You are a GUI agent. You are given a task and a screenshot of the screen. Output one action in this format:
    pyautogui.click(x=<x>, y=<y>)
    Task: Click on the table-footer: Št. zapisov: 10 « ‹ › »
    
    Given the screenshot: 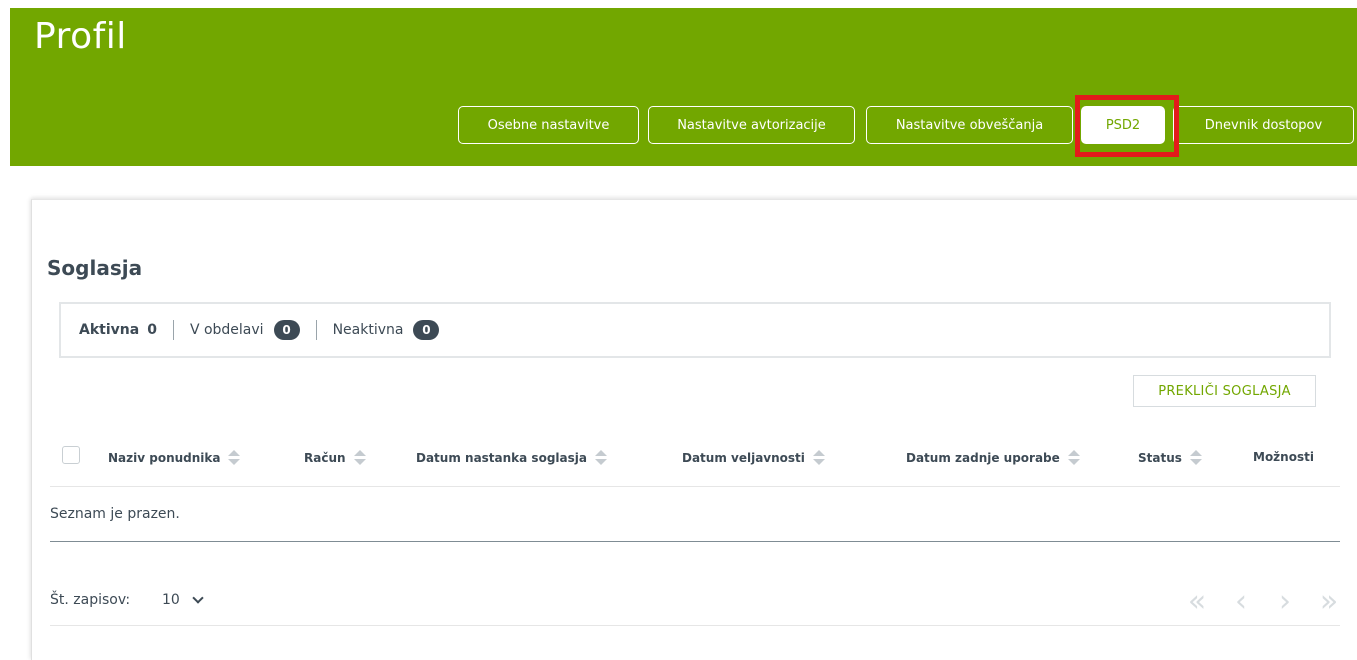 What is the action you would take?
    pyautogui.click(x=695, y=605)
    